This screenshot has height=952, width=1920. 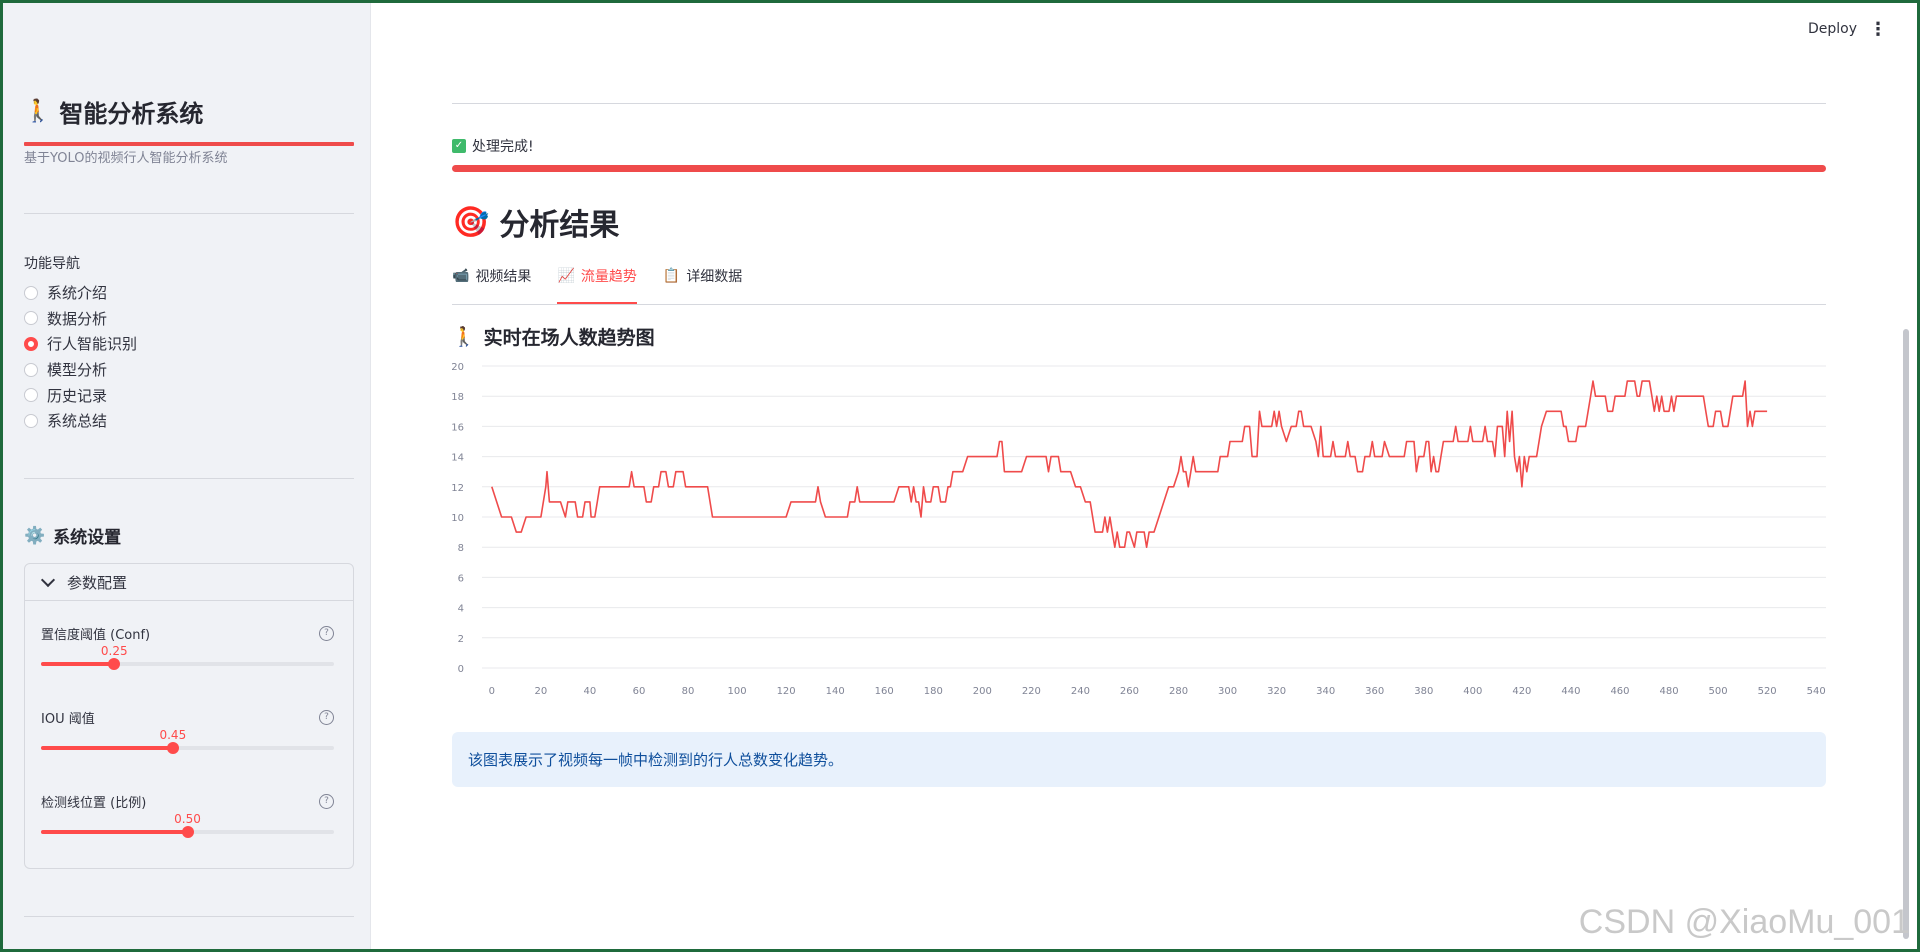 What do you see at coordinates (884, 691) in the screenshot?
I see `x-tick-label: 160` at bounding box center [884, 691].